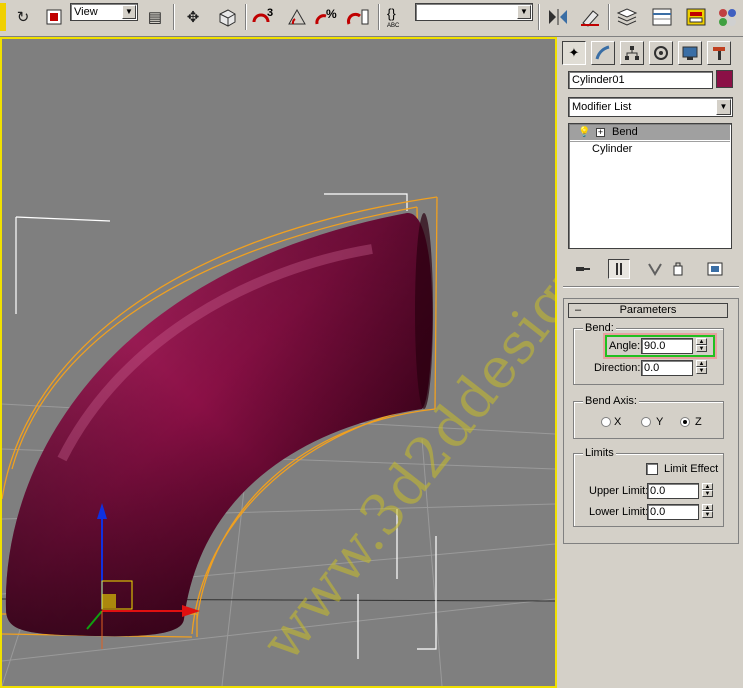 The image size is (743, 688). I want to click on mirror-icon, so click(558, 17).